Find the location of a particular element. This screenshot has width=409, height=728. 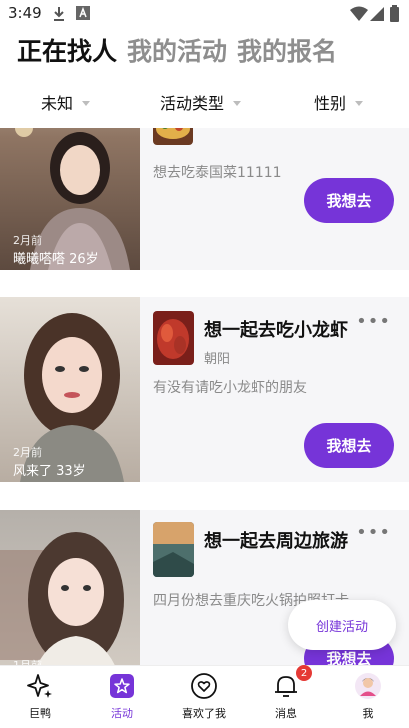

nav-item-activities: 活动 is located at coordinates (122, 697).